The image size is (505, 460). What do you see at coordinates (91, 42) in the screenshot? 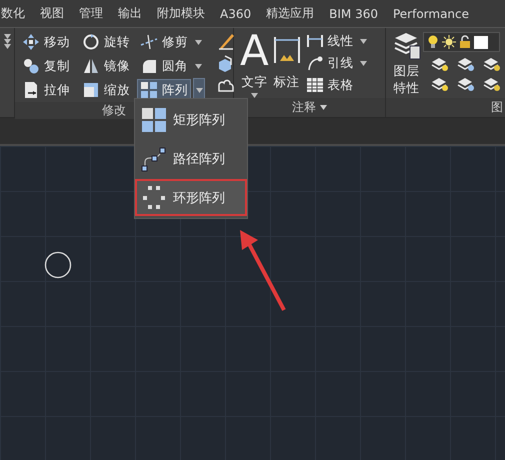
I see `rotate-circle-icon` at bounding box center [91, 42].